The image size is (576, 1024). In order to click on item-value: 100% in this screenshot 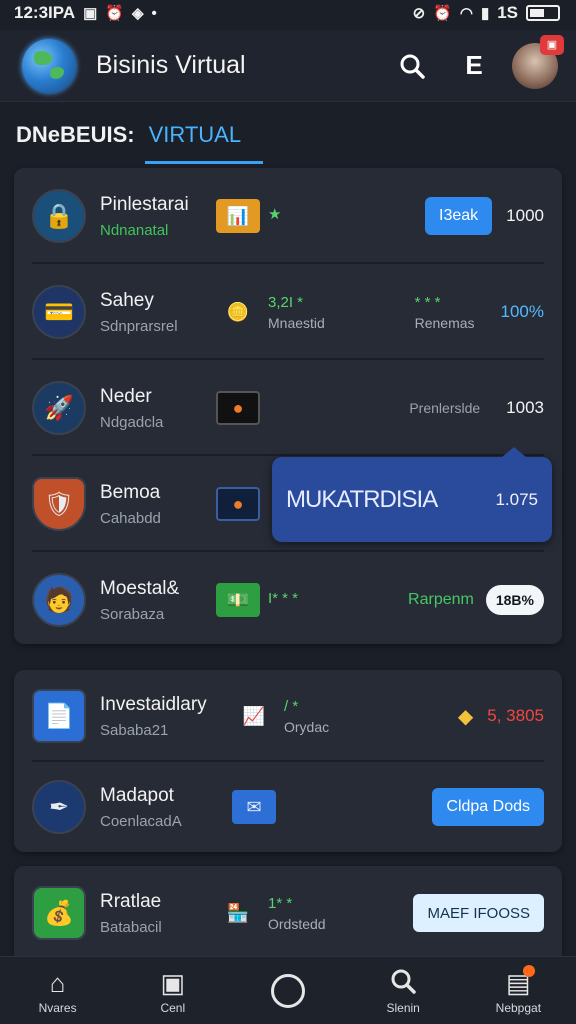, I will do `click(522, 311)`.